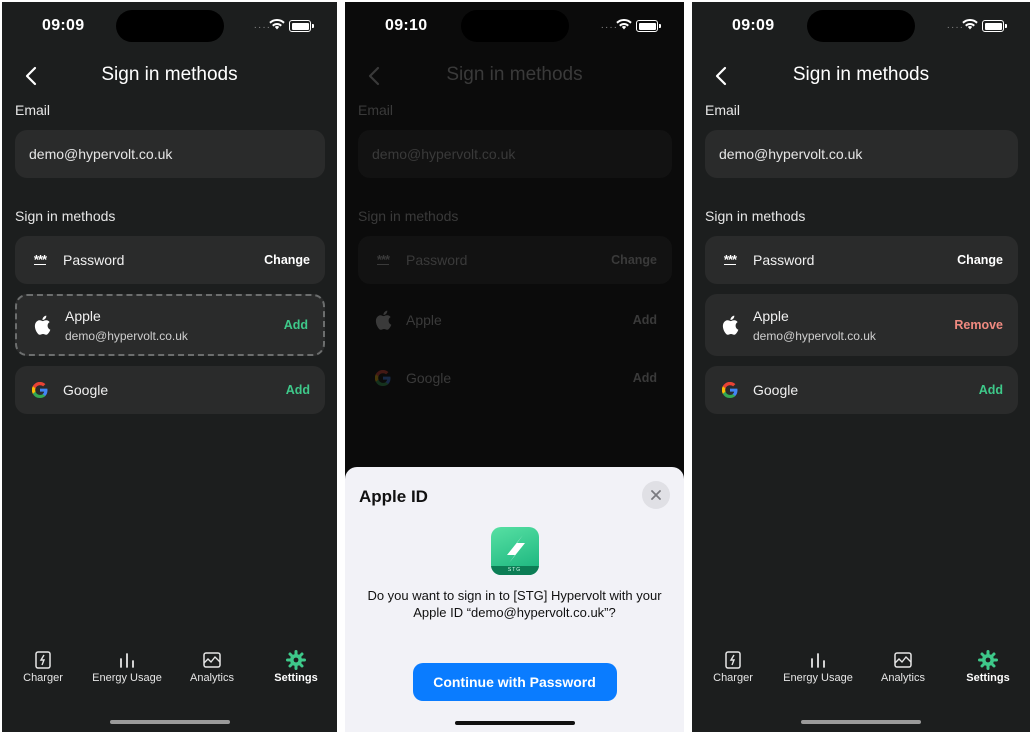 Image resolution: width=1032 pixels, height=734 pixels. What do you see at coordinates (515, 320) in the screenshot?
I see `method-apple: Apple Add` at bounding box center [515, 320].